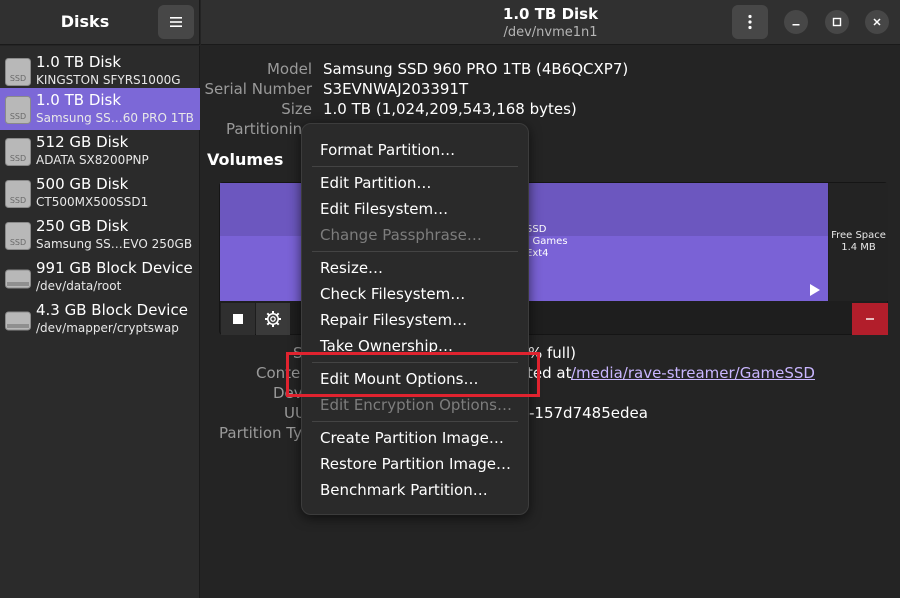  Describe the element at coordinates (536, 229) in the screenshot. I see `partition-name-fragment: SSD` at that location.